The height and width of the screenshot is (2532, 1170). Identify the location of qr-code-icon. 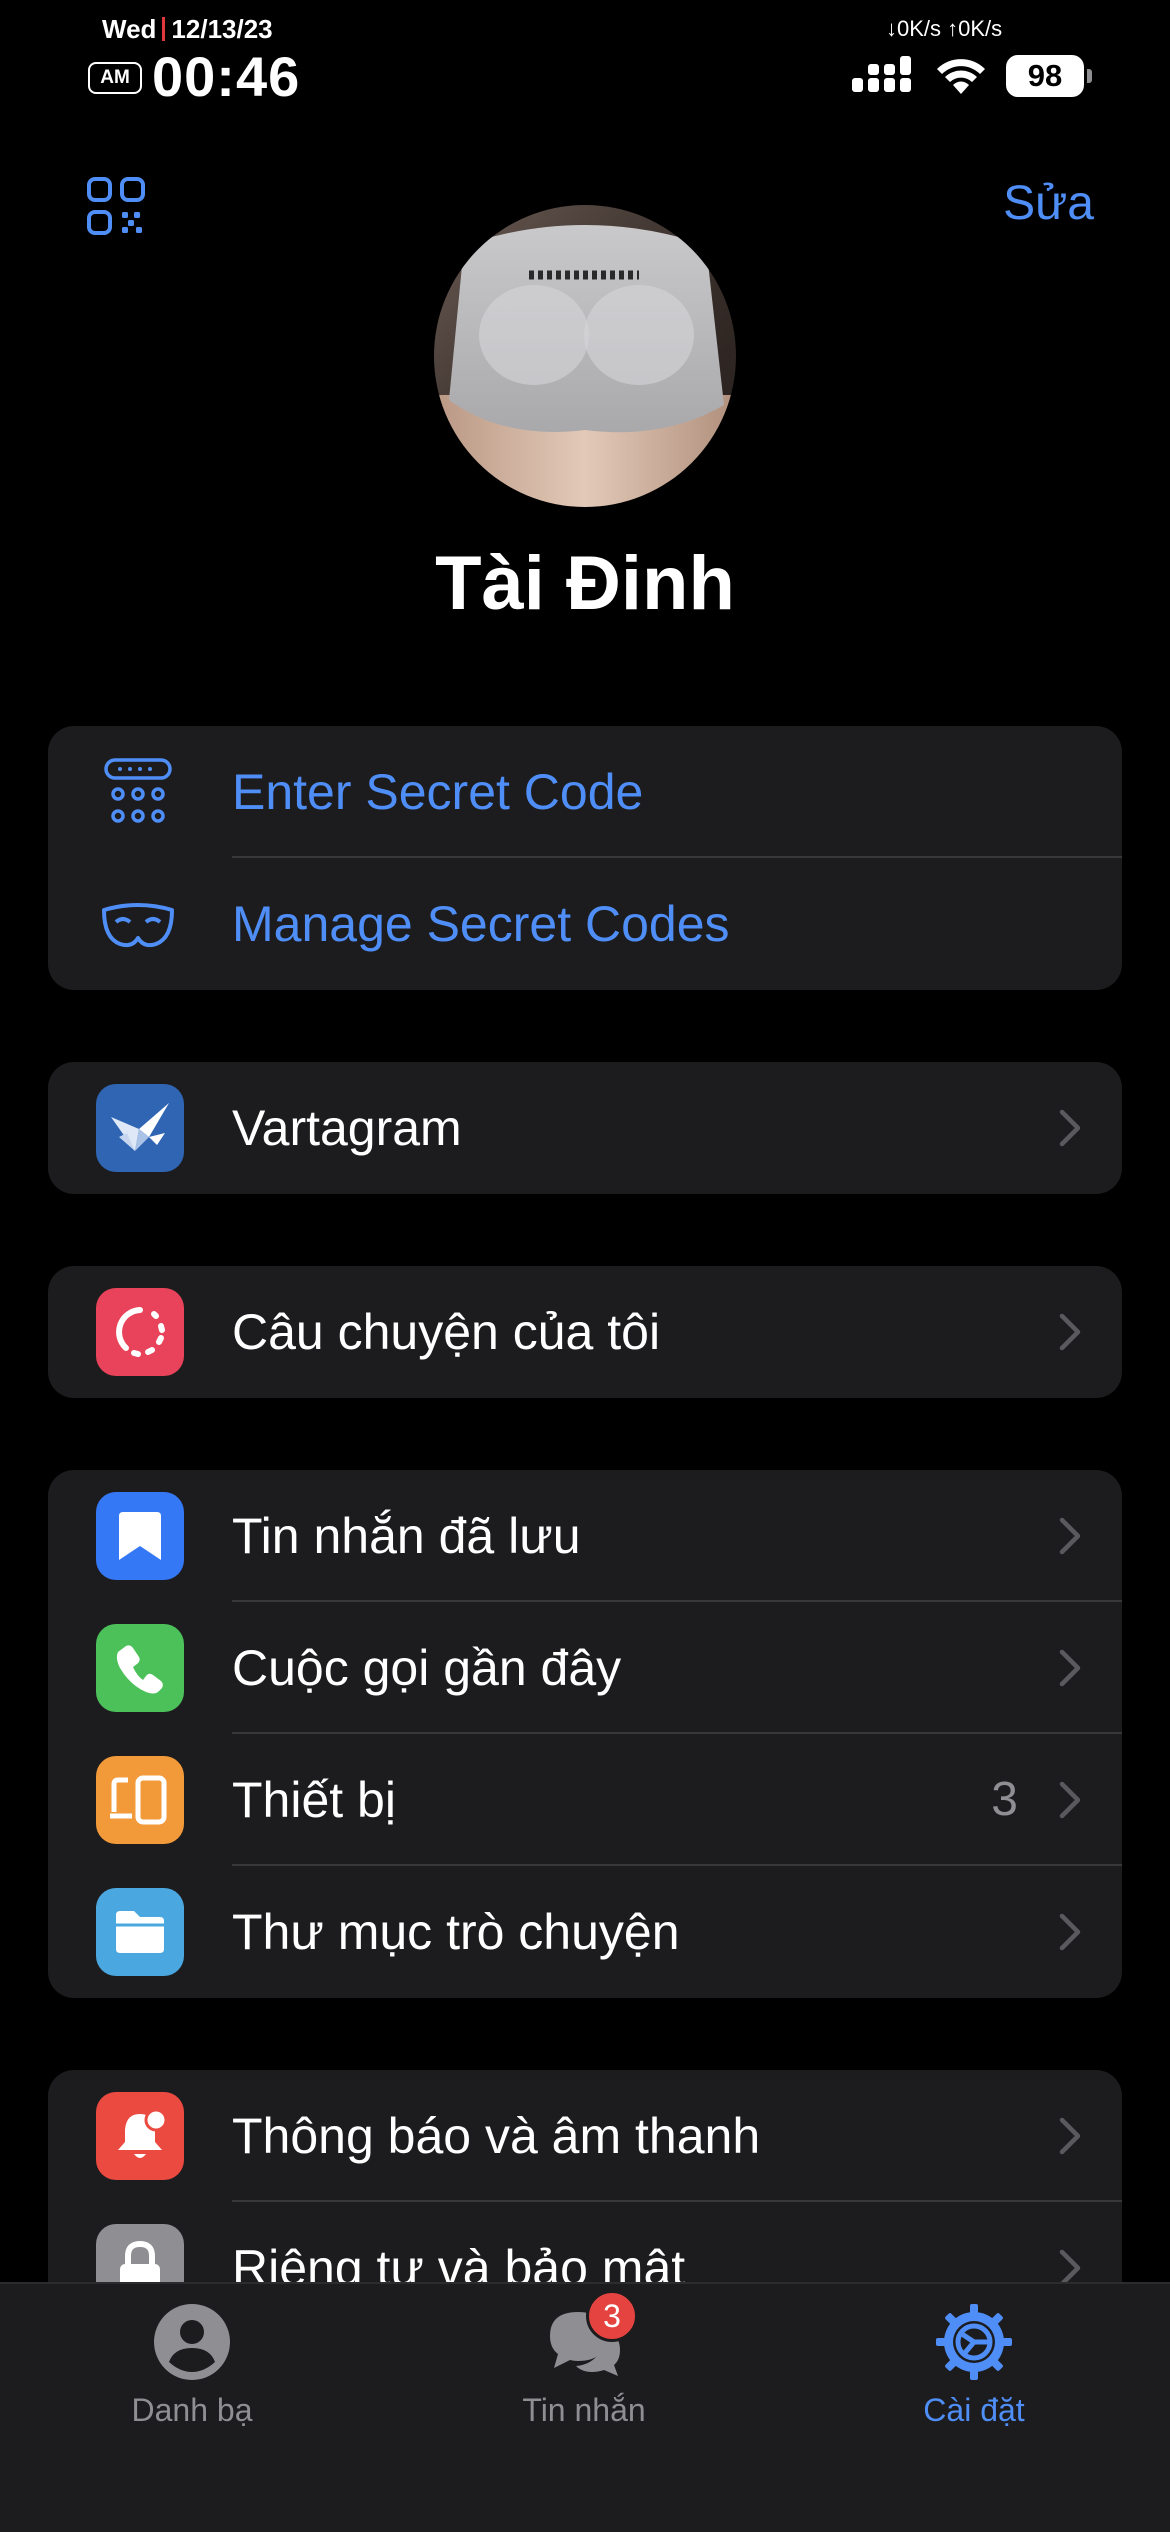
(116, 206).